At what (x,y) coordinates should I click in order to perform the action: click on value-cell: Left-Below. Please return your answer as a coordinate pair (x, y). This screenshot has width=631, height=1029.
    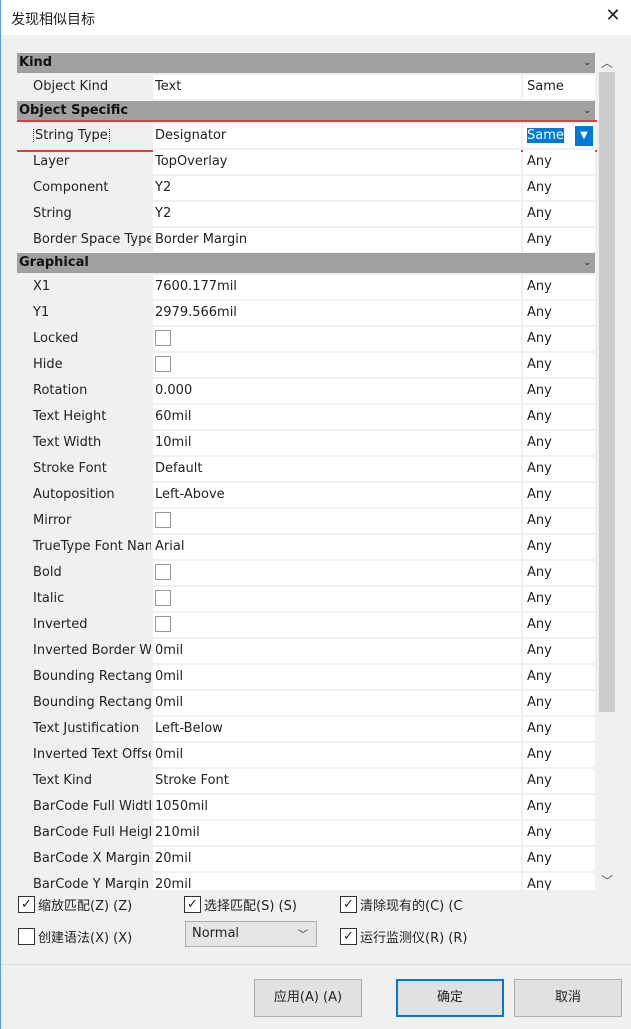
    Looking at the image, I should click on (337, 729).